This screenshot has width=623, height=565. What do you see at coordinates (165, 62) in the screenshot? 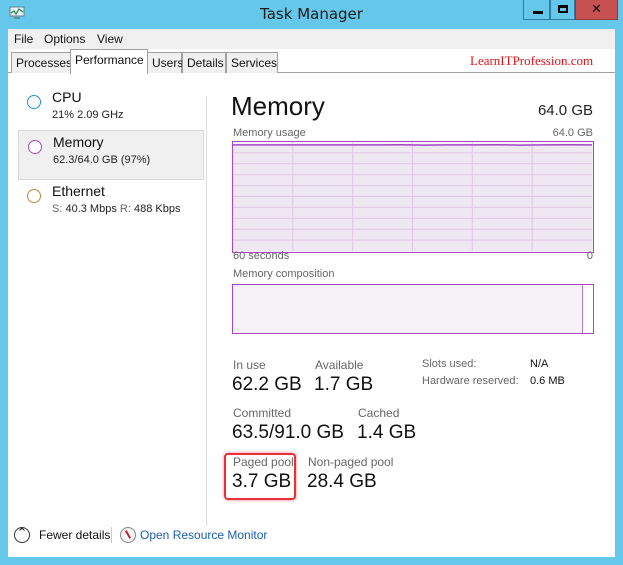
I see `tab-users: Users` at bounding box center [165, 62].